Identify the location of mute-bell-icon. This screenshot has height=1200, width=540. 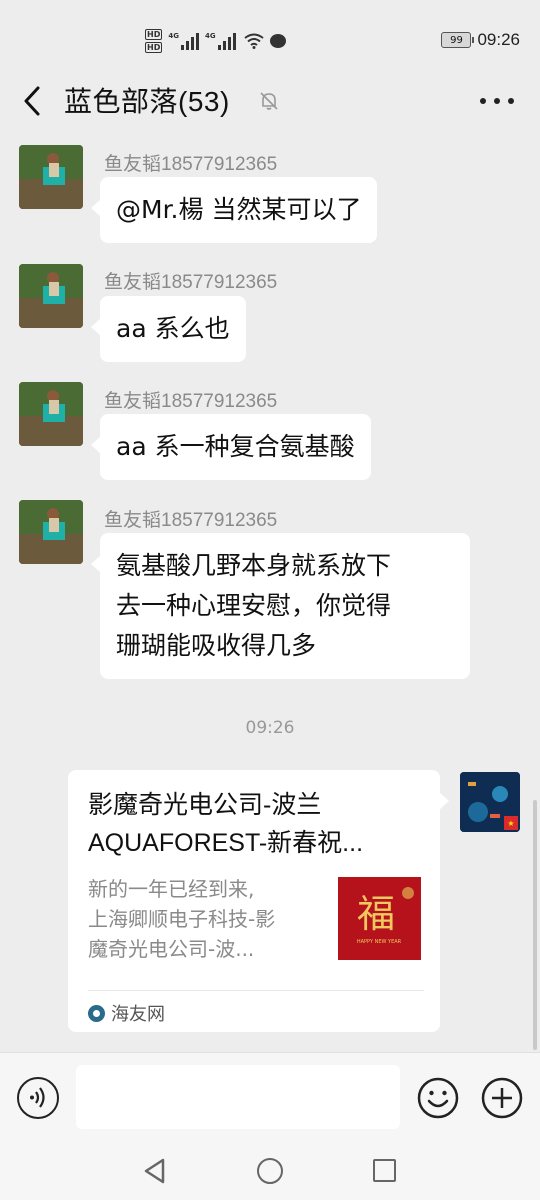
(269, 101).